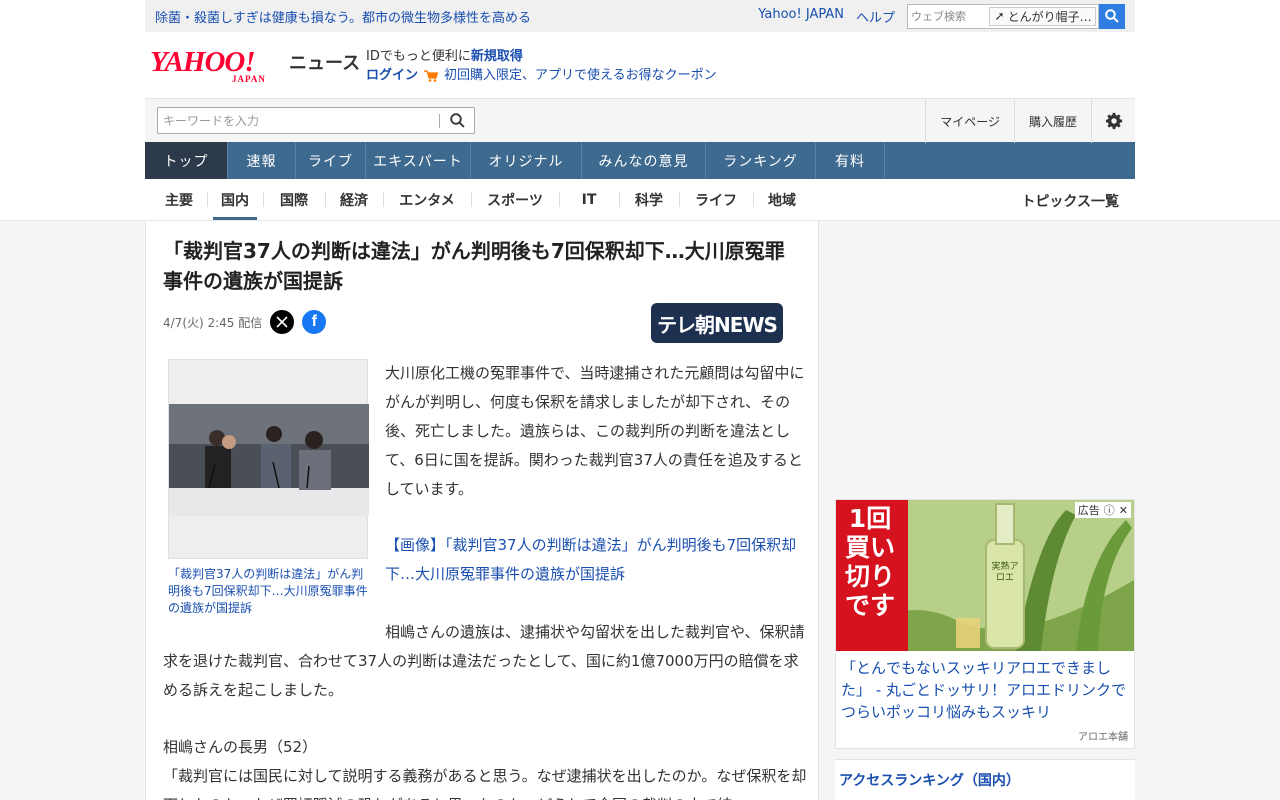 This screenshot has width=1280, height=800. What do you see at coordinates (1103, 737) in the screenshot?
I see `ad-sponsor: アロエ本舗` at bounding box center [1103, 737].